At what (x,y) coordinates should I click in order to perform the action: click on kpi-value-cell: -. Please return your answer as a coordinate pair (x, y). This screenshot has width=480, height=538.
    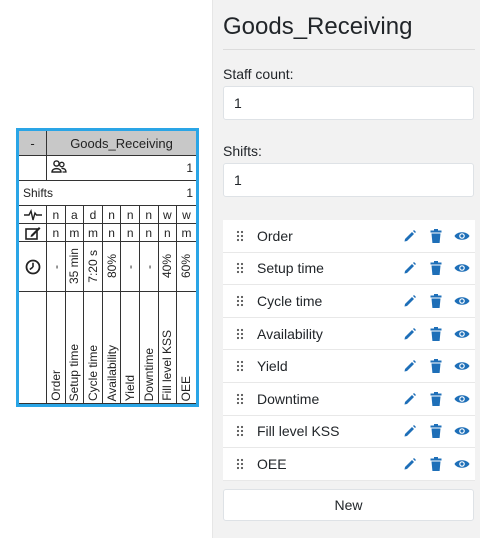
    Looking at the image, I should click on (56, 266).